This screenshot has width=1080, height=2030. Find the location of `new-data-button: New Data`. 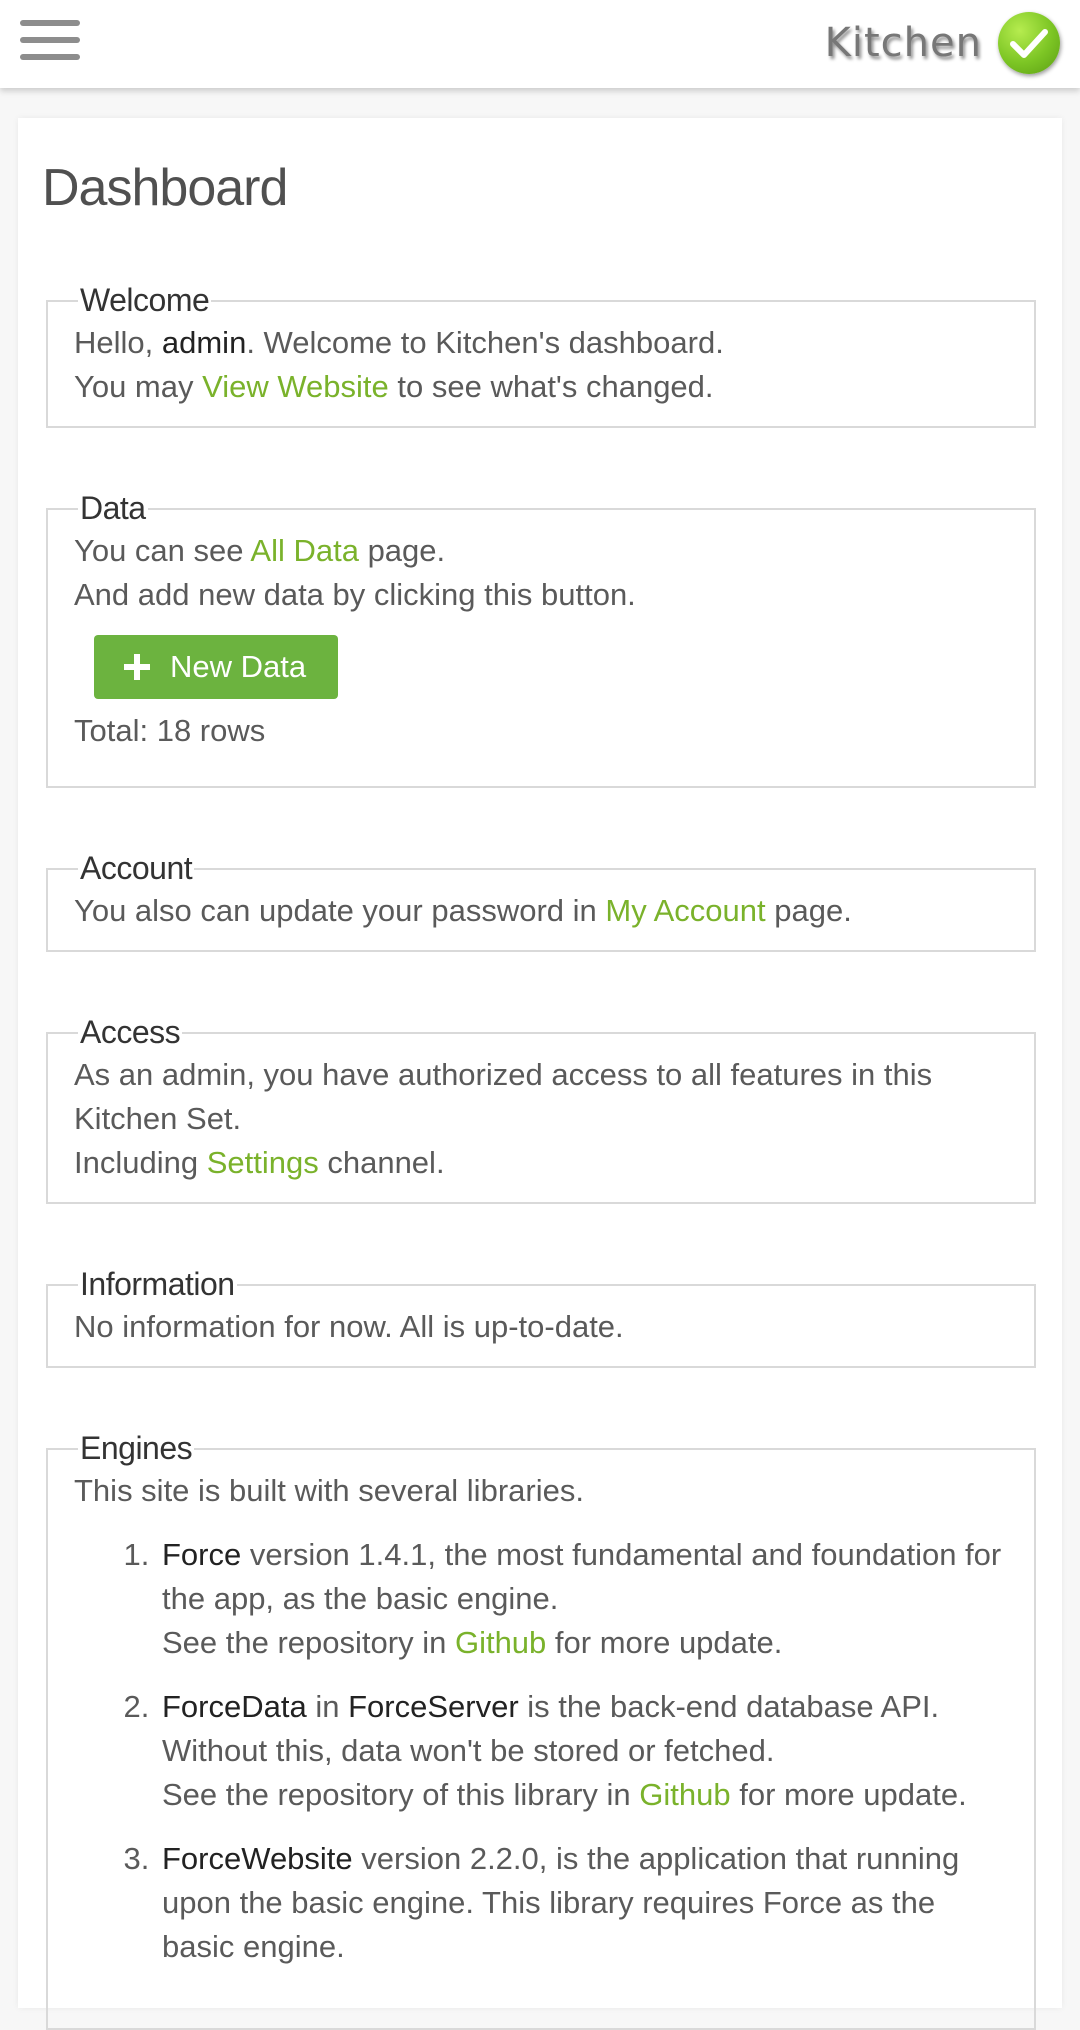

new-data-button: New Data is located at coordinates (216, 667).